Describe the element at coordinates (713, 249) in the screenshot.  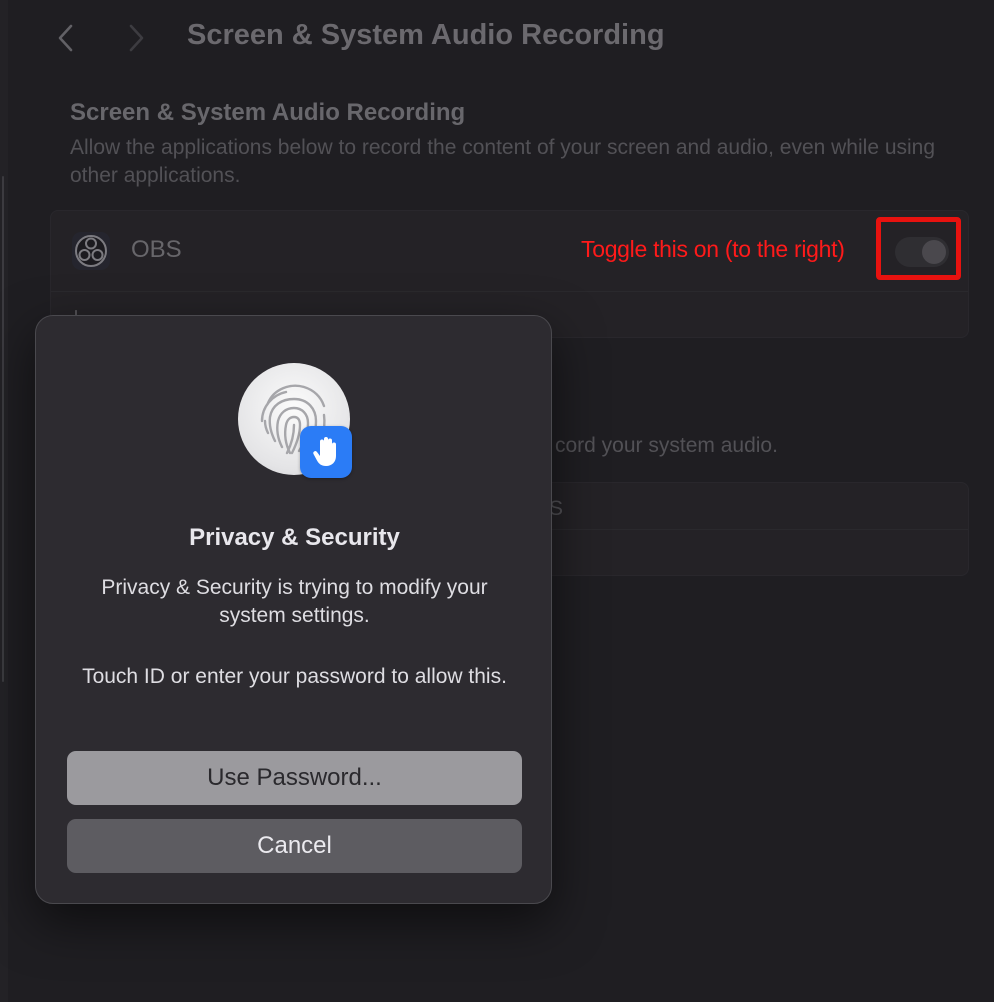
I see `annotation-label: Toggle this on (to the right)` at that location.